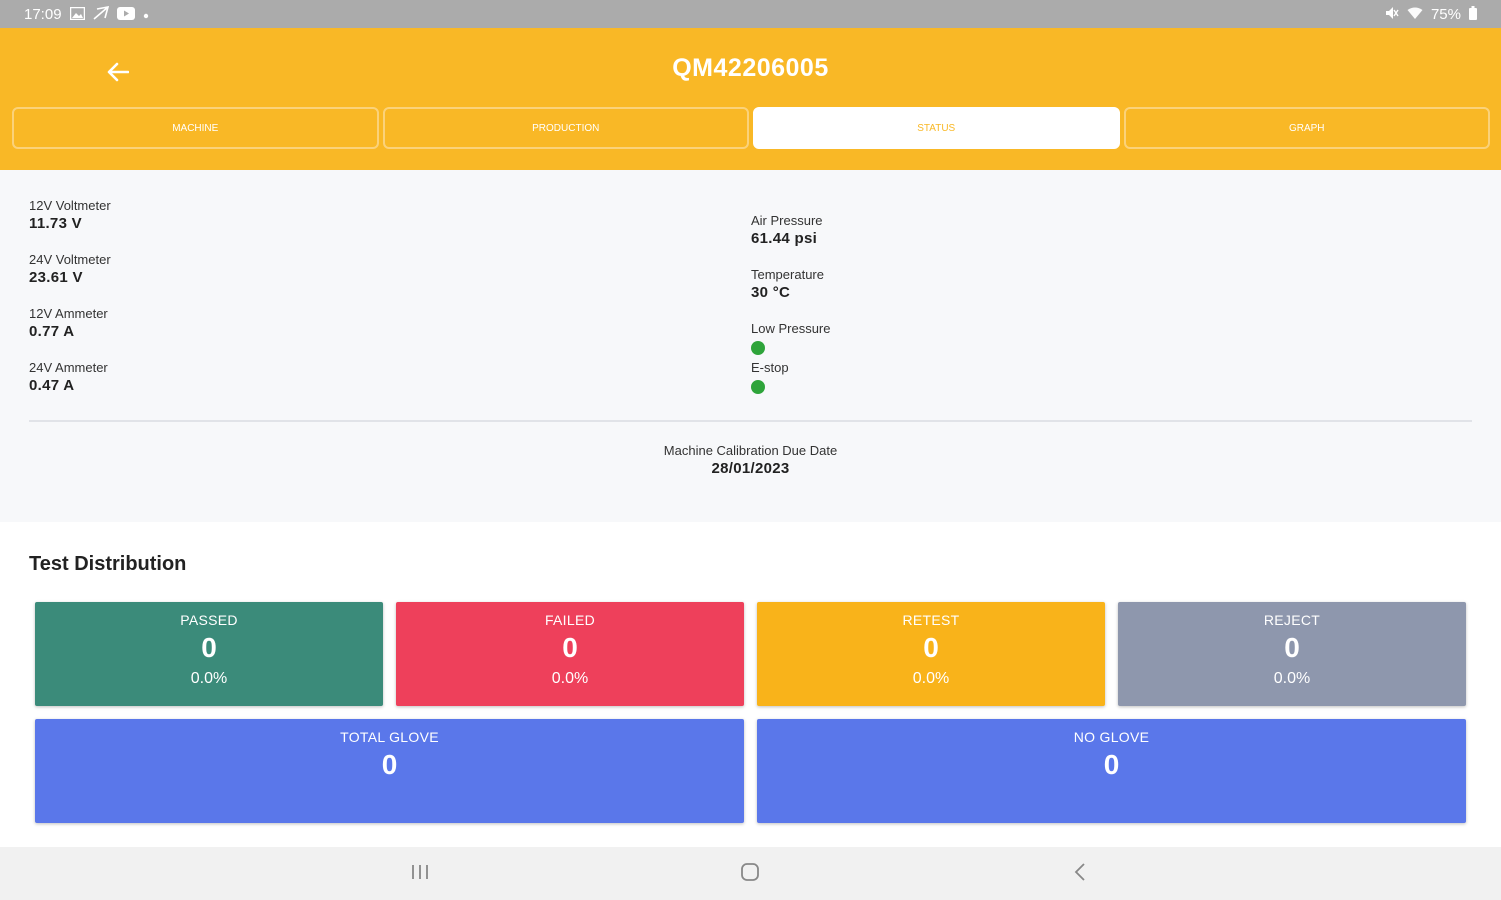 The width and height of the screenshot is (1501, 900). I want to click on recents-icon, so click(420, 874).